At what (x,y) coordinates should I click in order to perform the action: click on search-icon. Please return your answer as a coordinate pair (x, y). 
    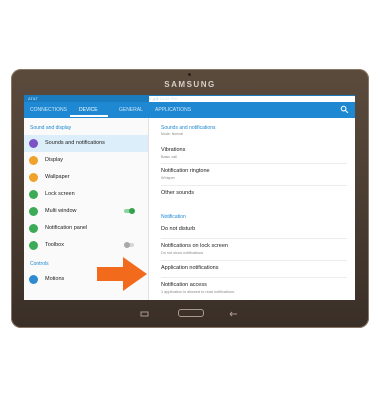
    Looking at the image, I should click on (344, 109).